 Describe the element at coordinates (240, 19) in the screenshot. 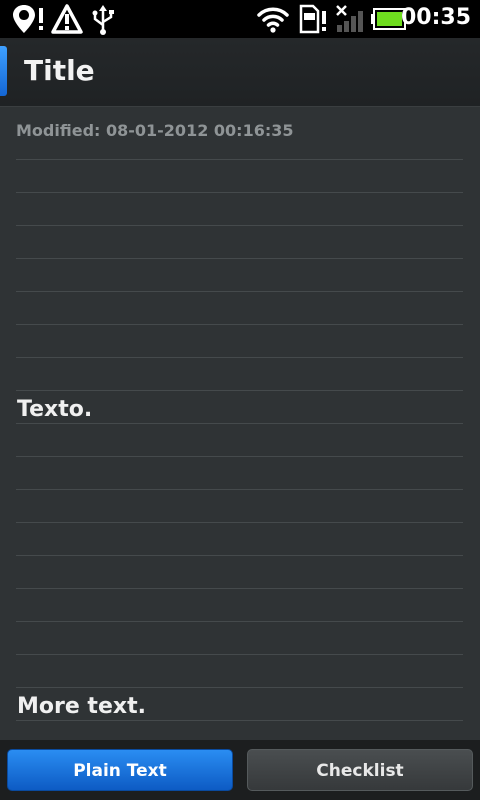

I see `status-bar: 00:35` at that location.